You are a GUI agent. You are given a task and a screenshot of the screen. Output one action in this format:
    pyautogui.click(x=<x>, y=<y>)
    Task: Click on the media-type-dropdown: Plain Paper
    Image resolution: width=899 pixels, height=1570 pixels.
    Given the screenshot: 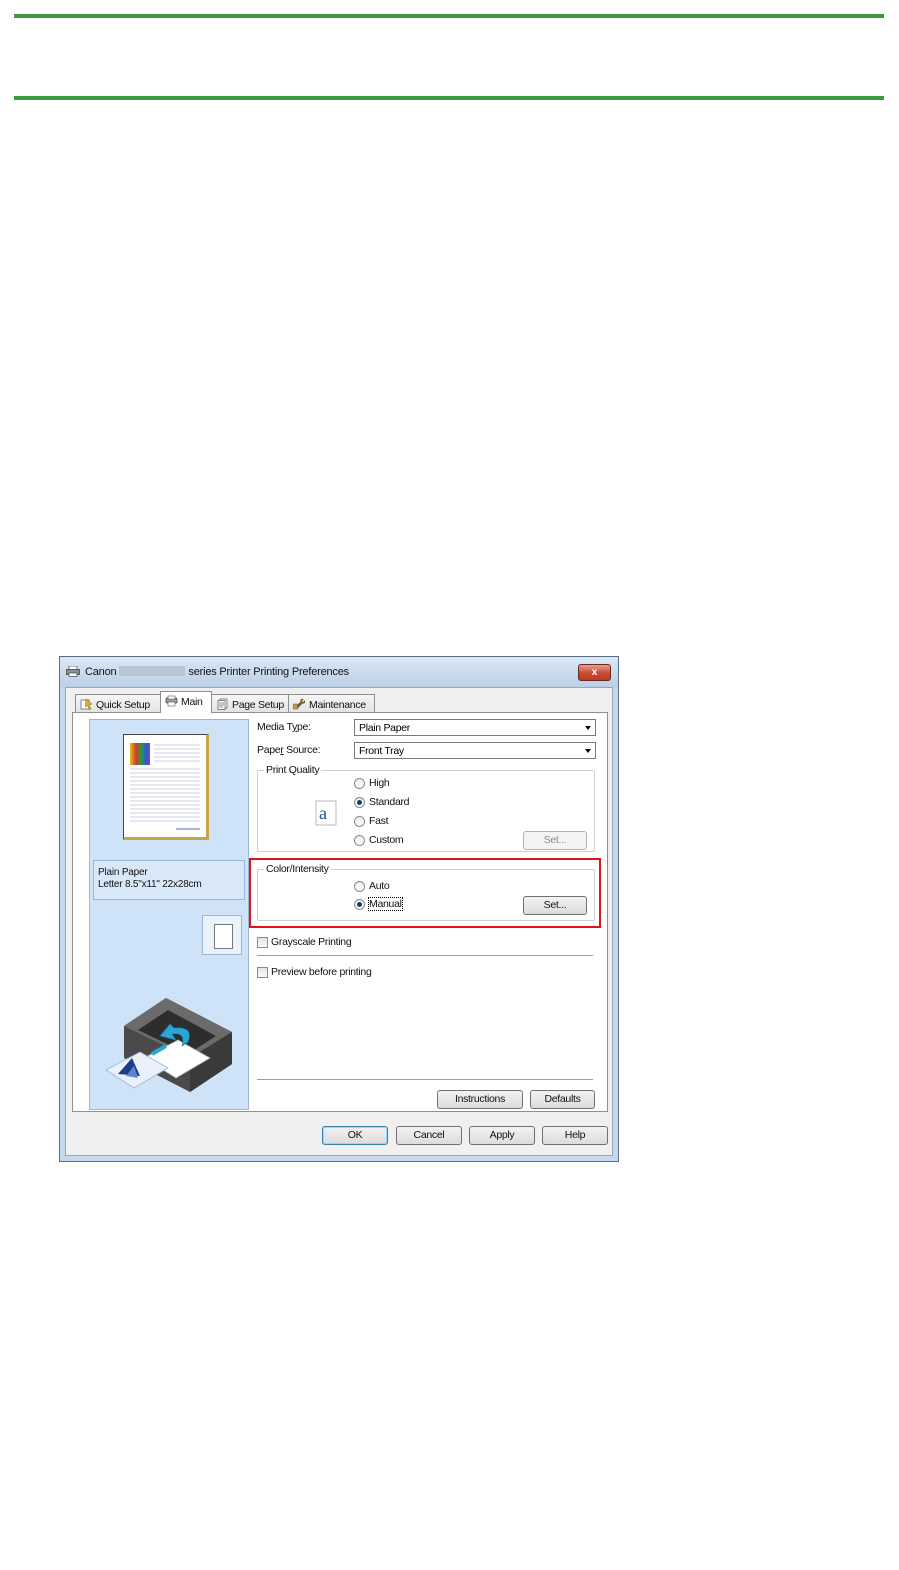 What is the action you would take?
    pyautogui.click(x=475, y=727)
    